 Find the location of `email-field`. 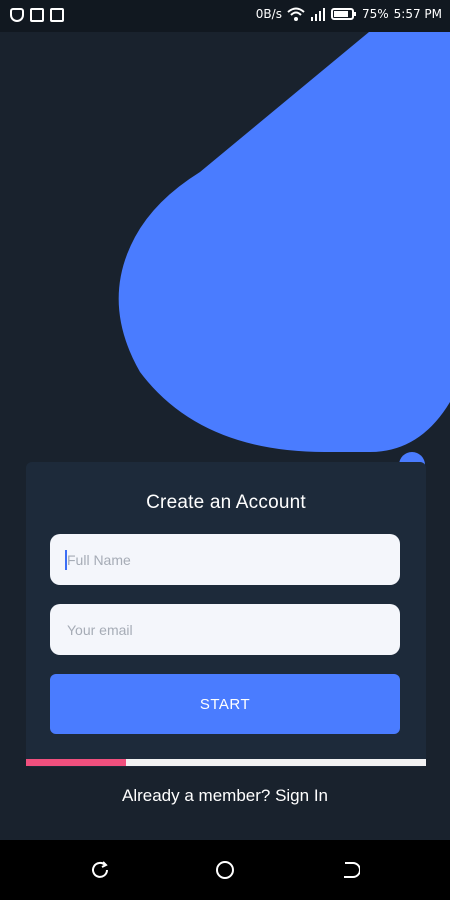

email-field is located at coordinates (225, 629).